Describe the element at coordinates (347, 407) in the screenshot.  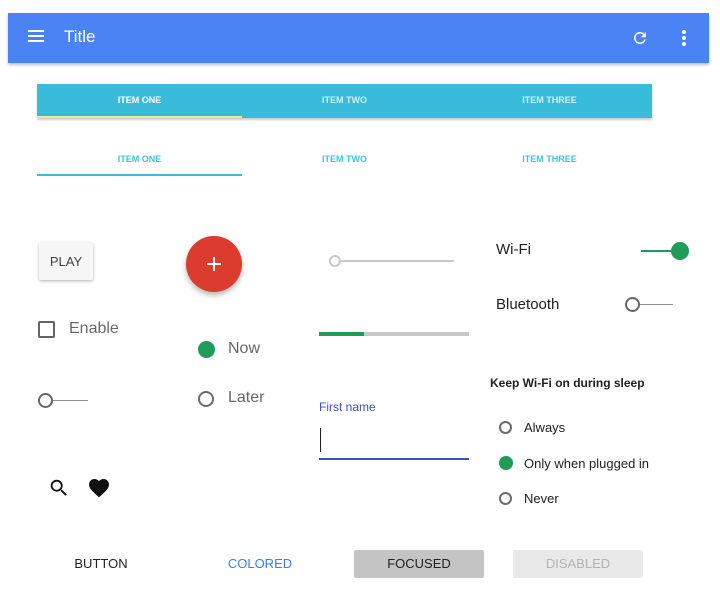
I see `first-name-label: First name` at that location.